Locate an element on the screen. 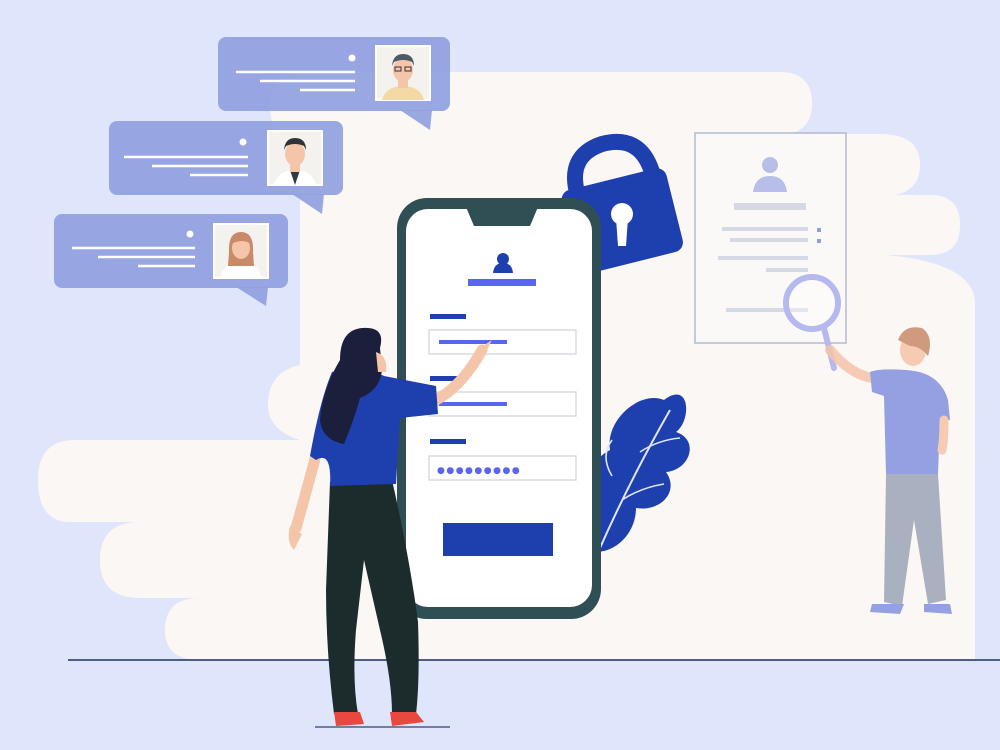 Image resolution: width=1000 pixels, height=750 pixels. man-avatar is located at coordinates (295, 158).